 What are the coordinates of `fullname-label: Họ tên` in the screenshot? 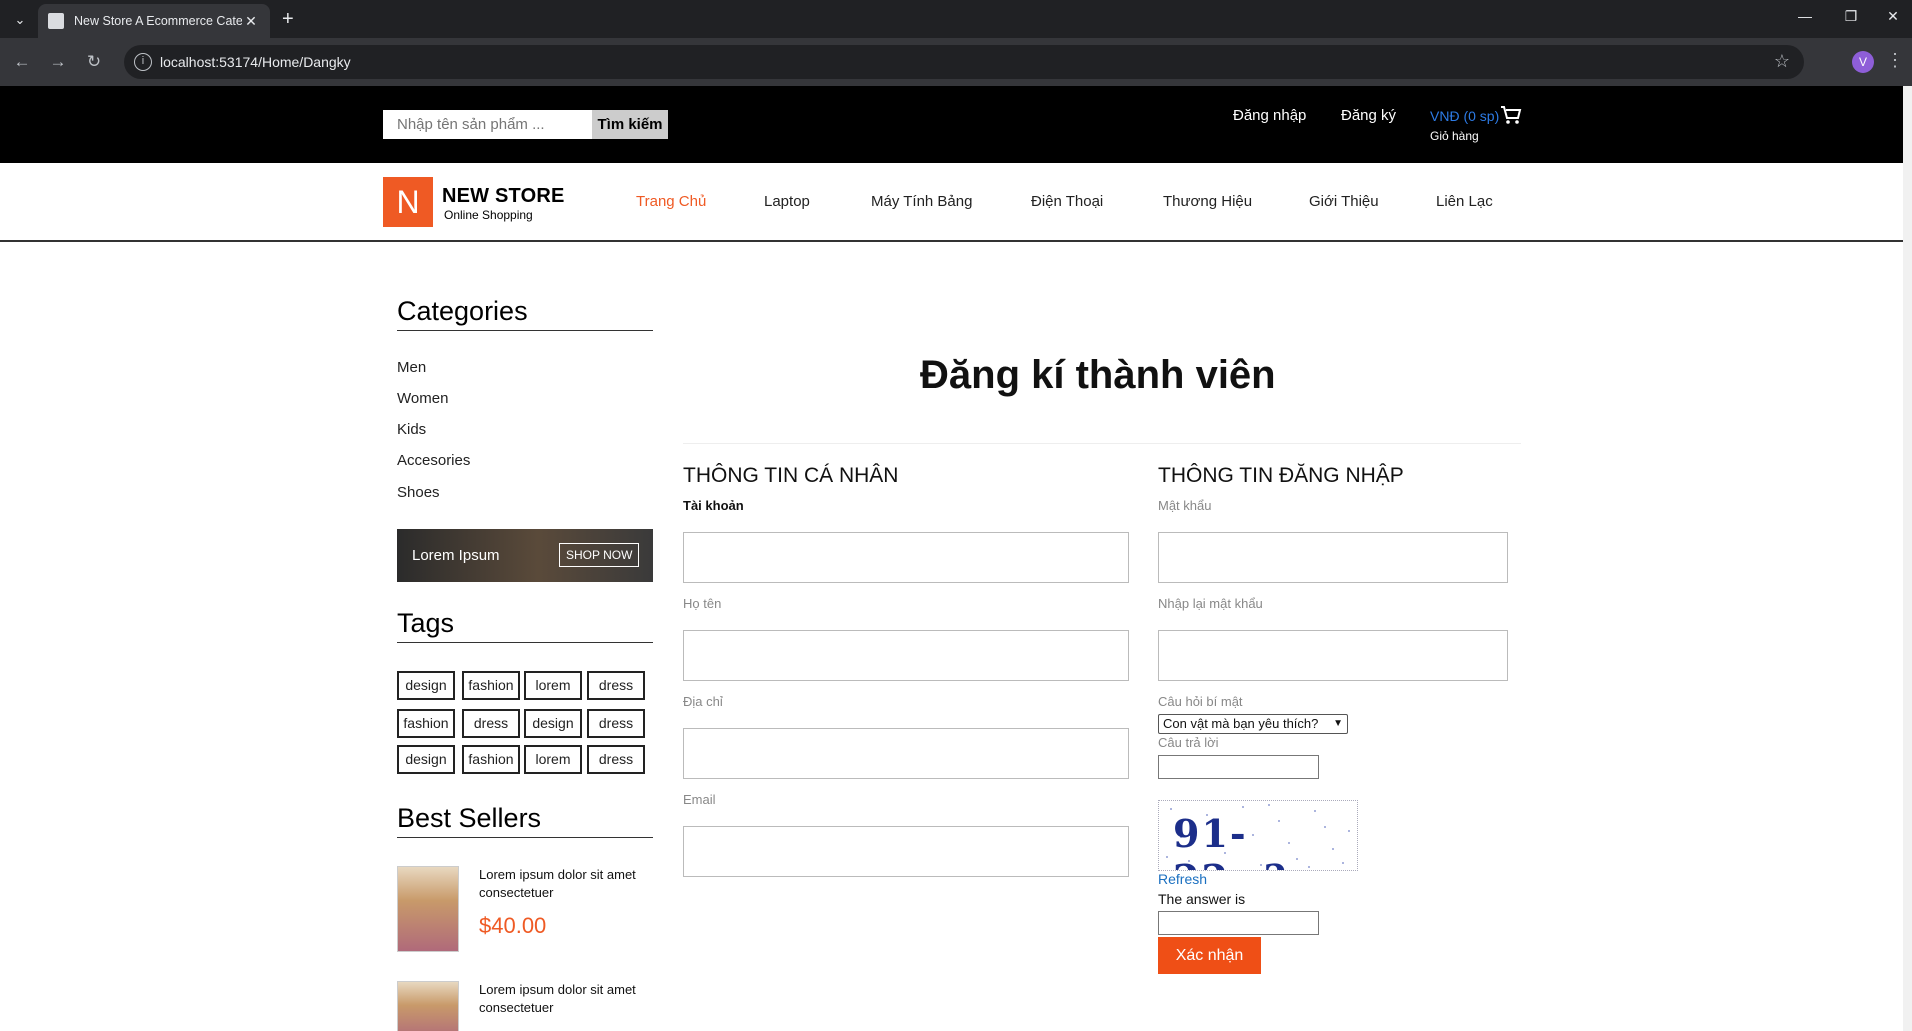 It's located at (702, 603).